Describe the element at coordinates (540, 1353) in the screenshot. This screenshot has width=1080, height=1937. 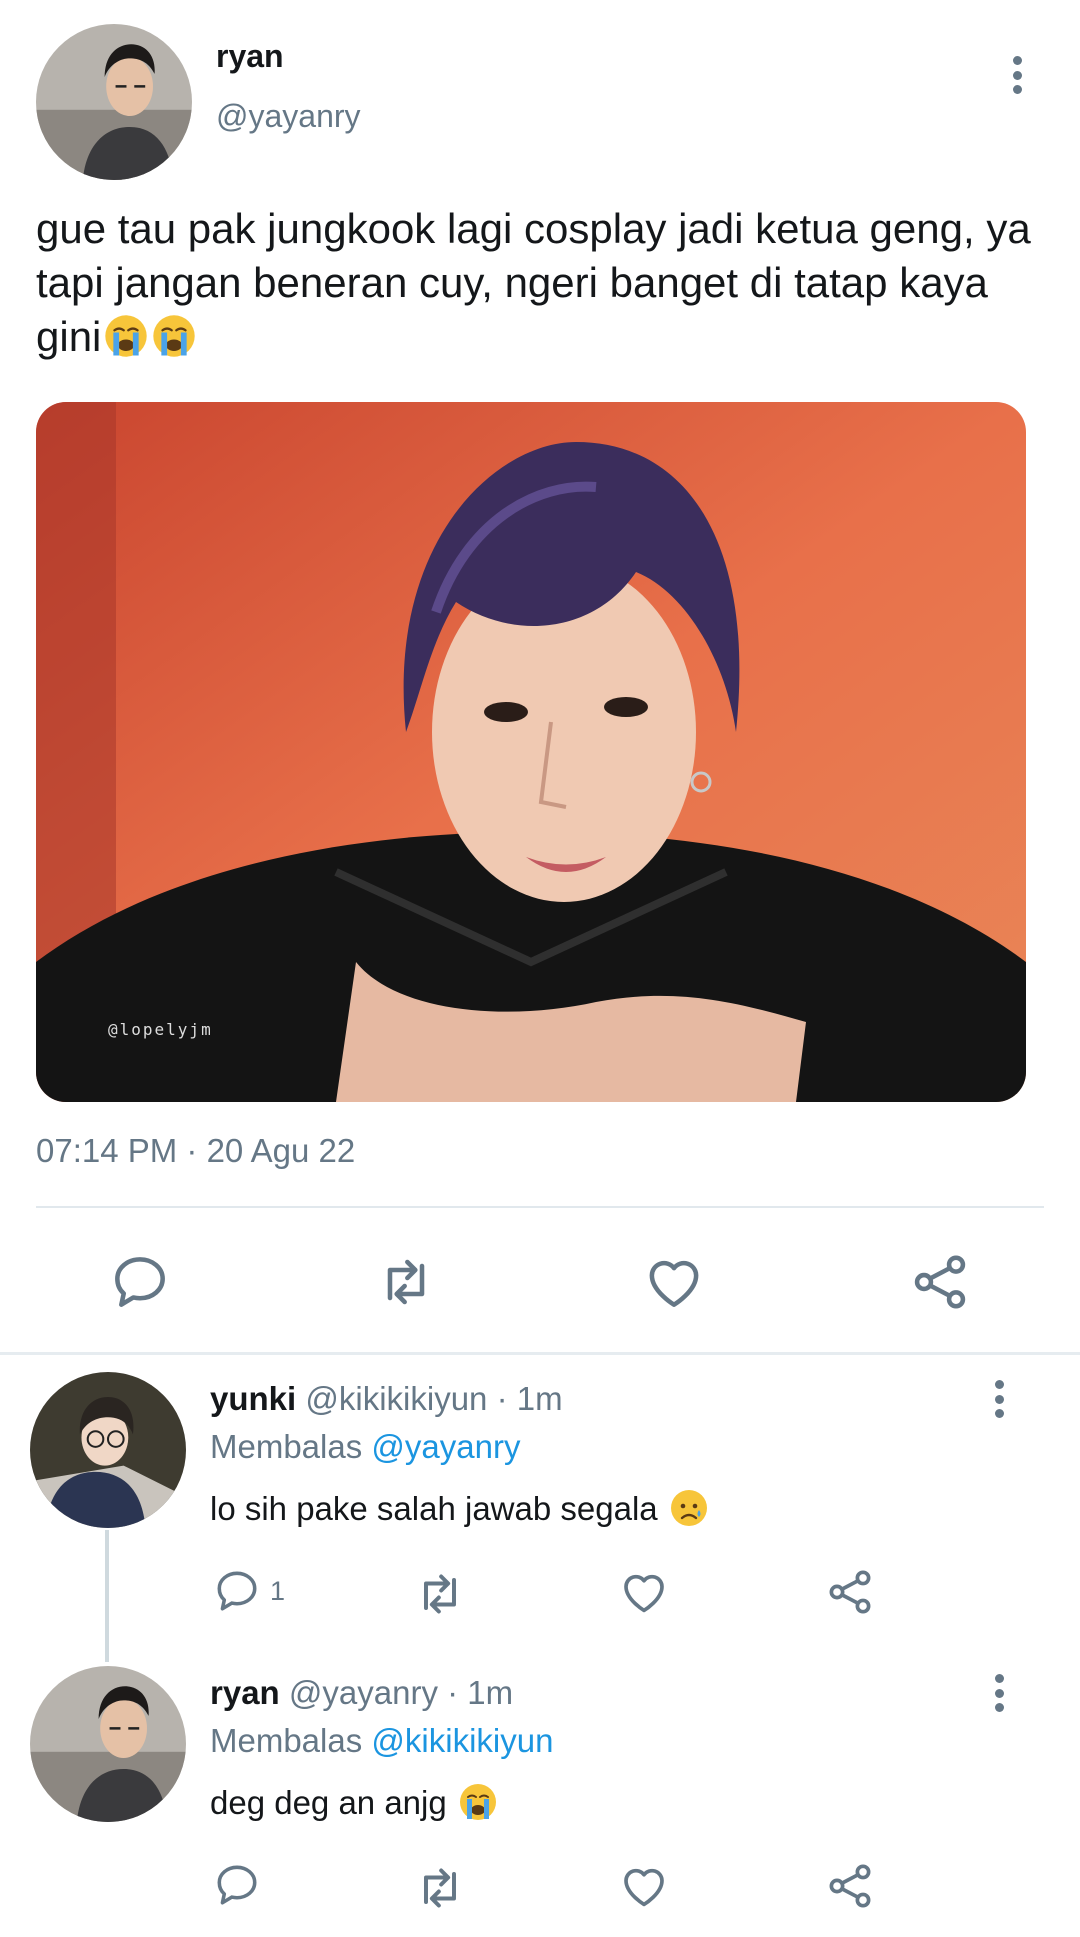
I see `section-divider` at that location.